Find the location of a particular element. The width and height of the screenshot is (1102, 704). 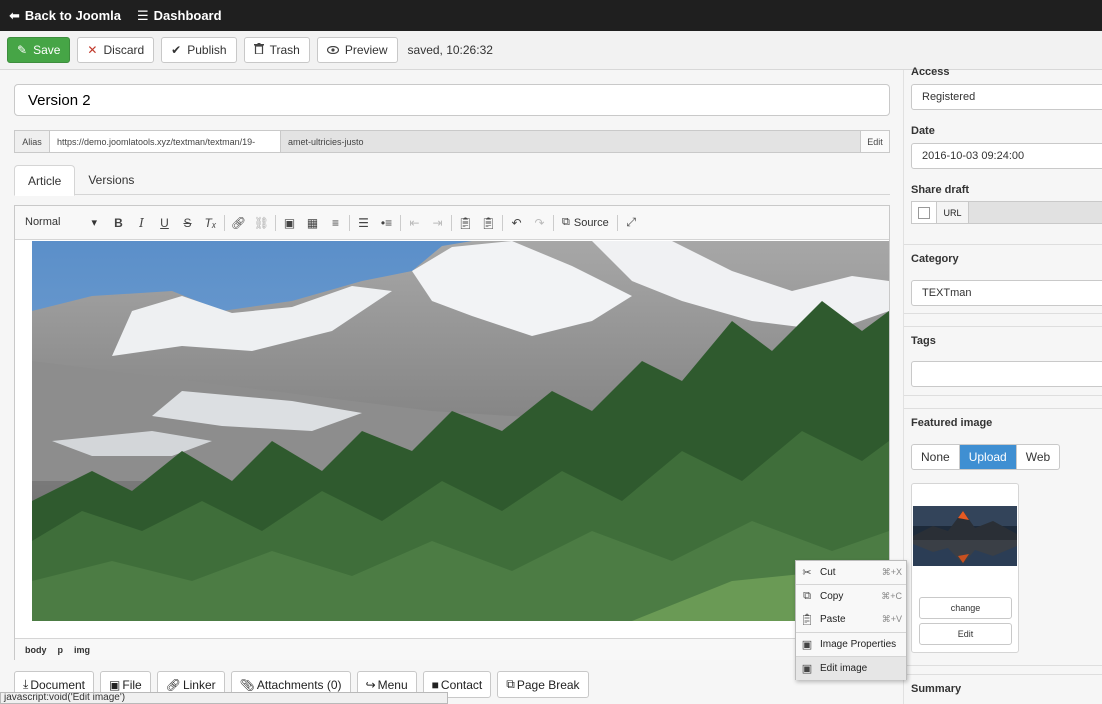

bold-icon: B is located at coordinates (118, 223).